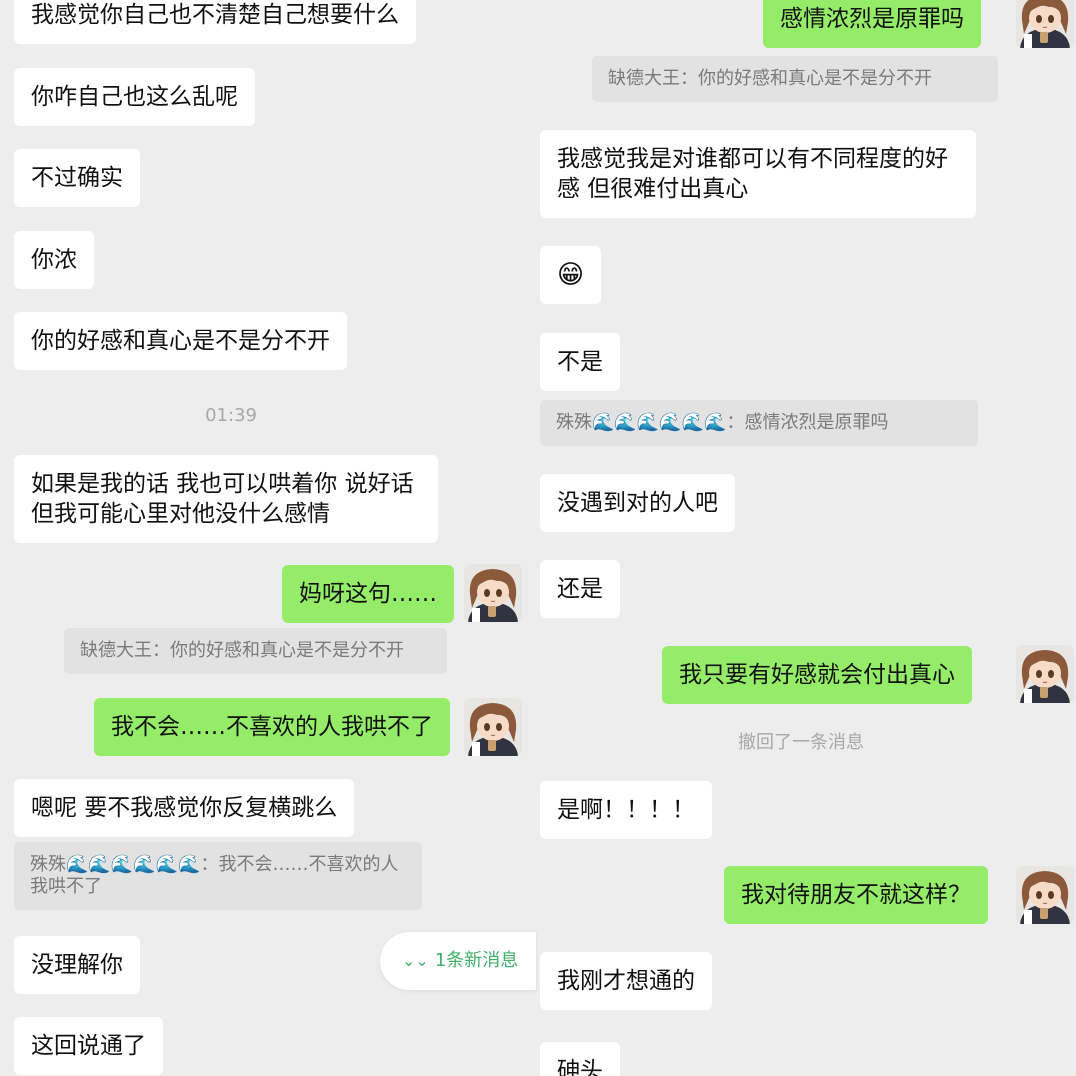  What do you see at coordinates (218, 876) in the screenshot?
I see `quoted-message: 殊殊🌊🌊🌊🌊🌊🌊：我不会……不喜欢的人我哄不了` at bounding box center [218, 876].